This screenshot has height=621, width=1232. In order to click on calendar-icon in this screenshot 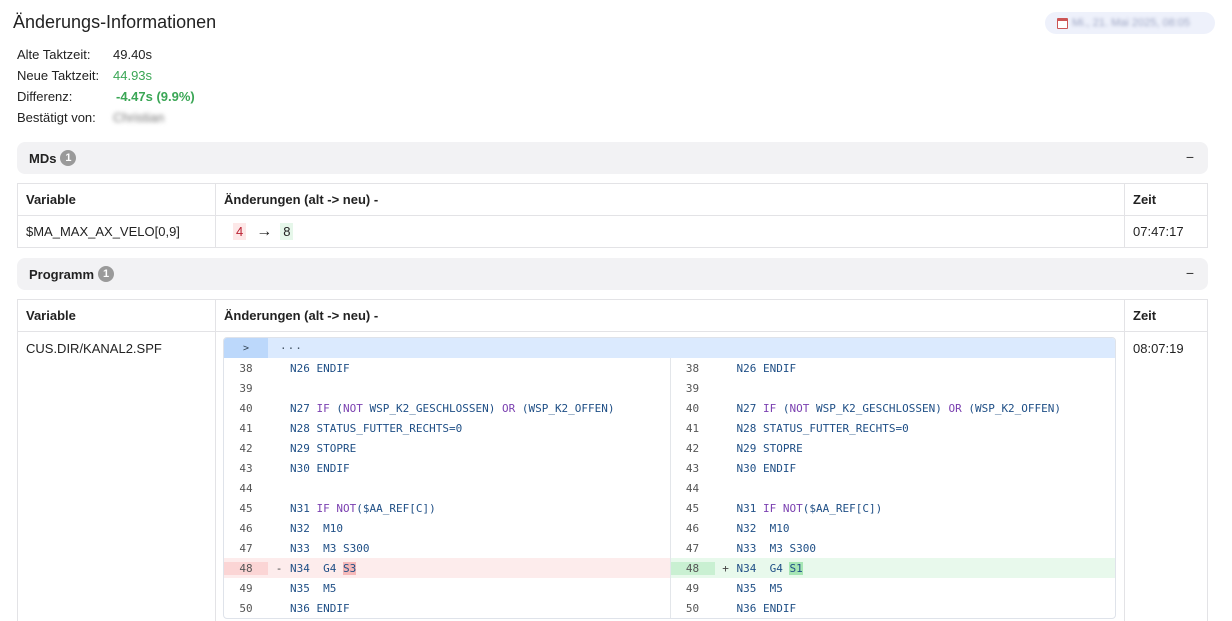, I will do `click(1062, 23)`.